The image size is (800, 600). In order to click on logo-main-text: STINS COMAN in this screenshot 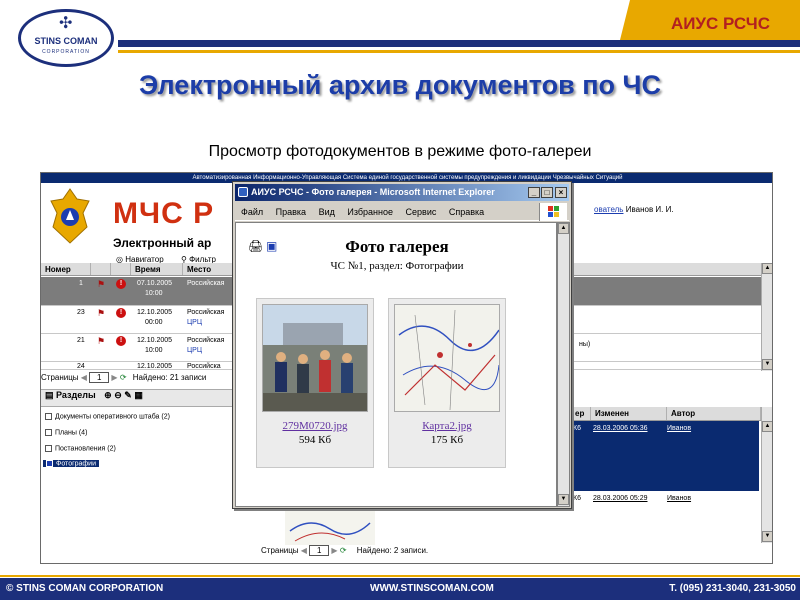, I will do `click(66, 41)`.